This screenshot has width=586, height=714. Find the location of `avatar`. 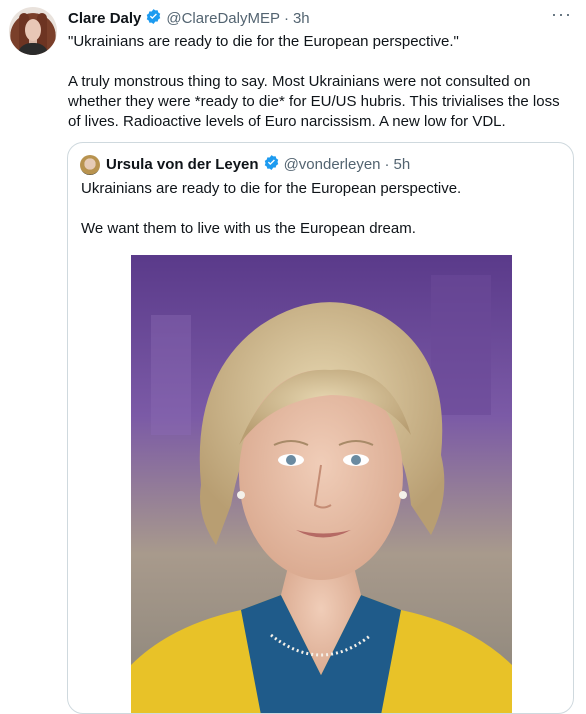

avatar is located at coordinates (33, 31).